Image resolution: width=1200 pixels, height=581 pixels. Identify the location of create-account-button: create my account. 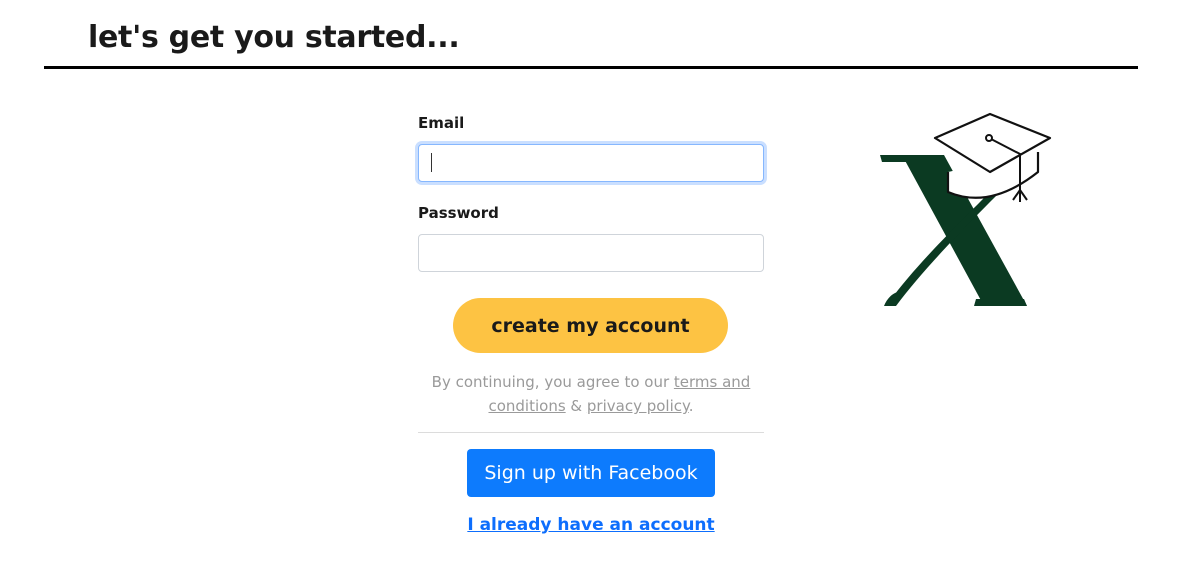
(590, 325).